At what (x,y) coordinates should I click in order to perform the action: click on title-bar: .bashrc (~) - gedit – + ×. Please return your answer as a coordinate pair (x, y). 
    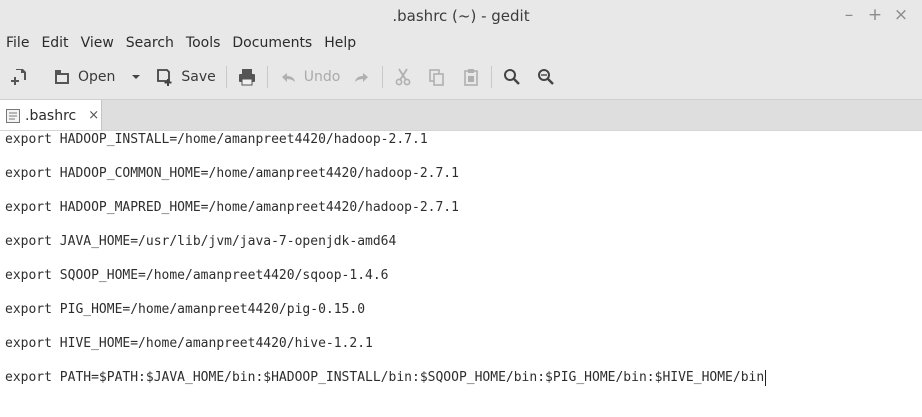
    Looking at the image, I should click on (461, 16).